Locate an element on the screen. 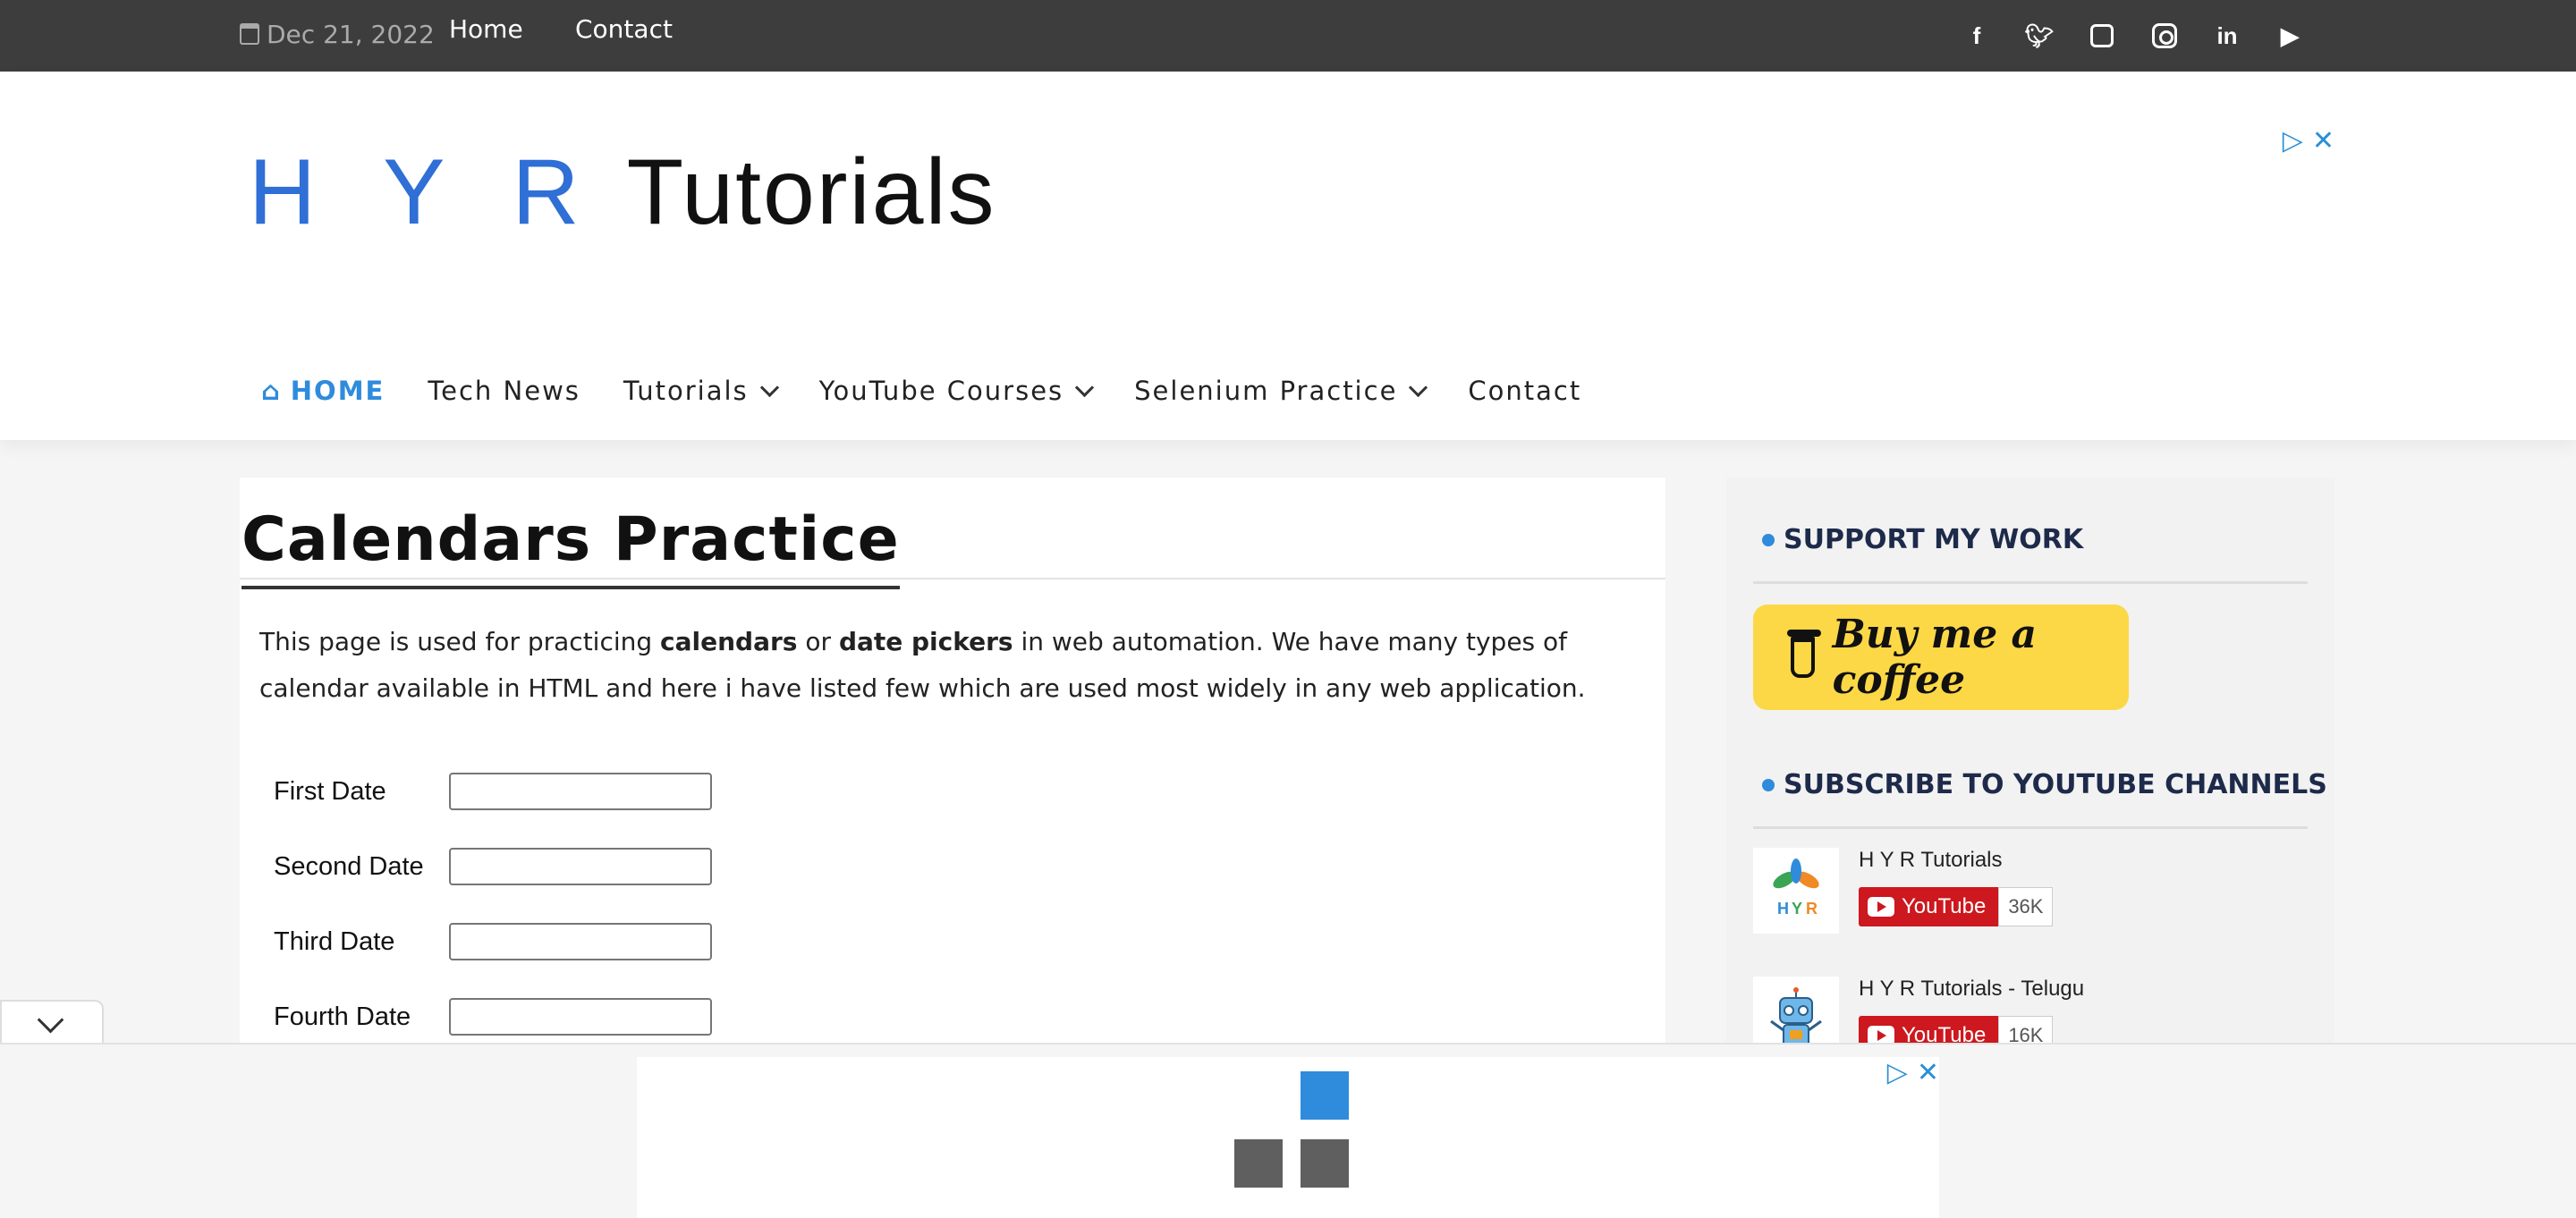 The image size is (2576, 1218). home-icon: ⌂ is located at coordinates (271, 391).